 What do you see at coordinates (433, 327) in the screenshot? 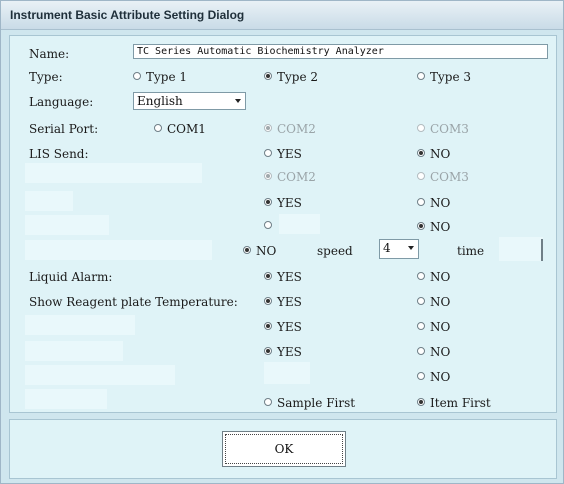
I see `row8-no-radio: NO` at bounding box center [433, 327].